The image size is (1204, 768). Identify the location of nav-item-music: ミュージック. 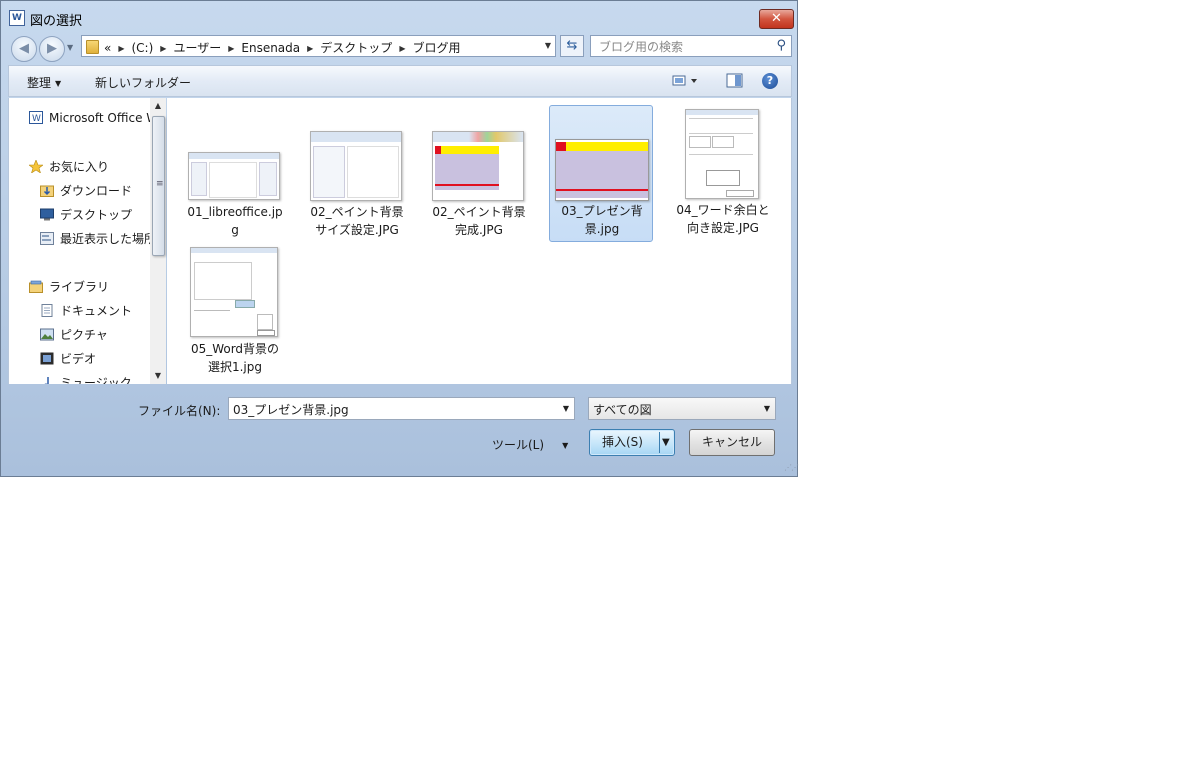
(86, 379).